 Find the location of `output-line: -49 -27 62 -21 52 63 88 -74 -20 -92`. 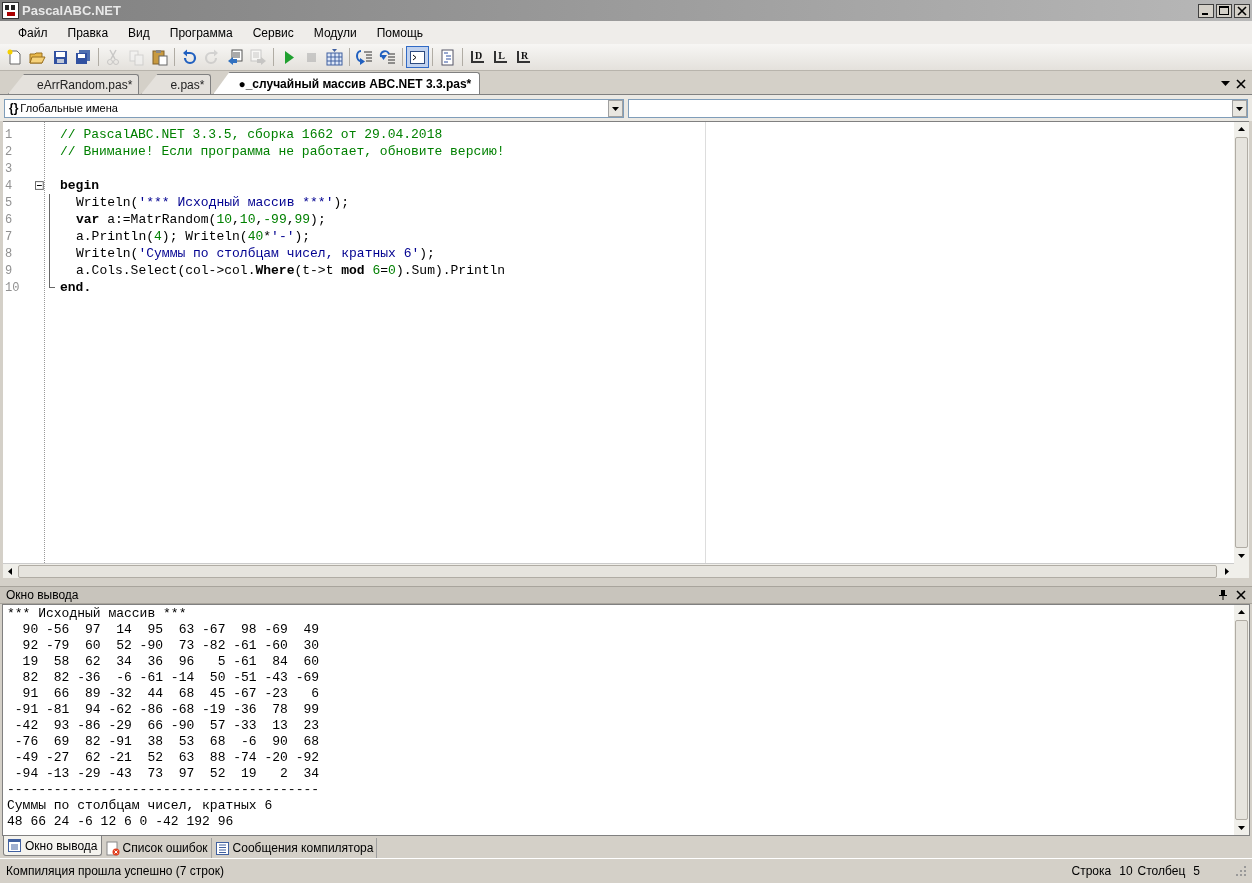

output-line: -49 -27 62 -21 52 63 88 -74 -20 -92 is located at coordinates (166, 758).